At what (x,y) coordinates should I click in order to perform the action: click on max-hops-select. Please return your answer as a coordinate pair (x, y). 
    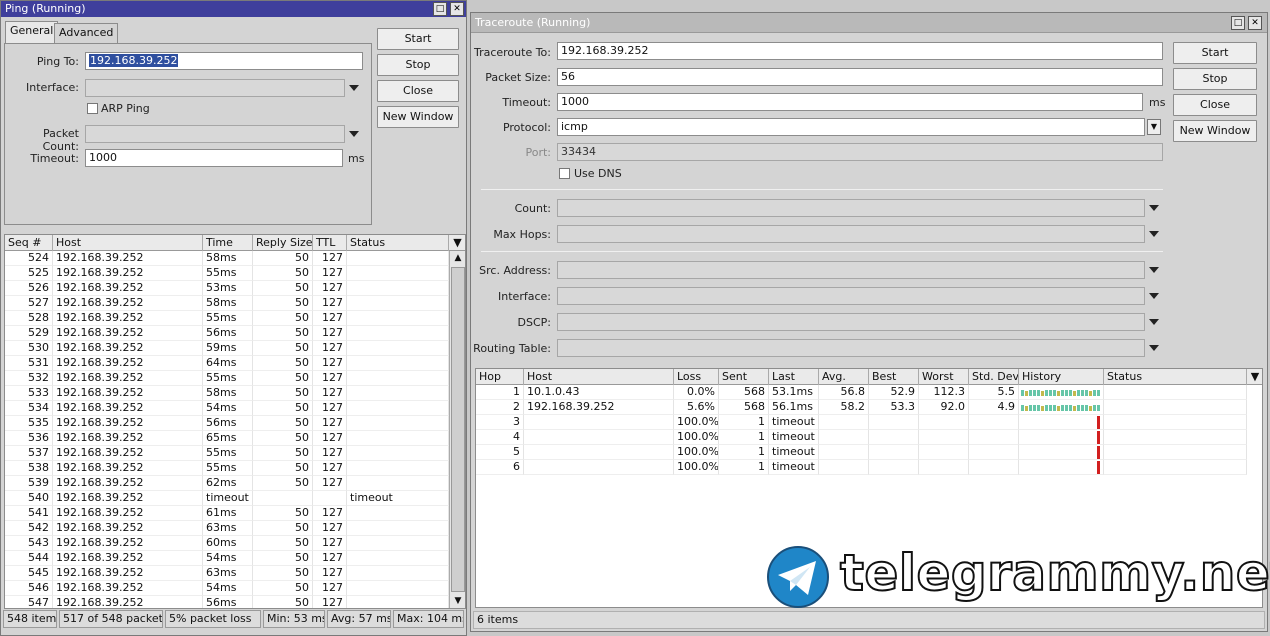
    Looking at the image, I should click on (851, 234).